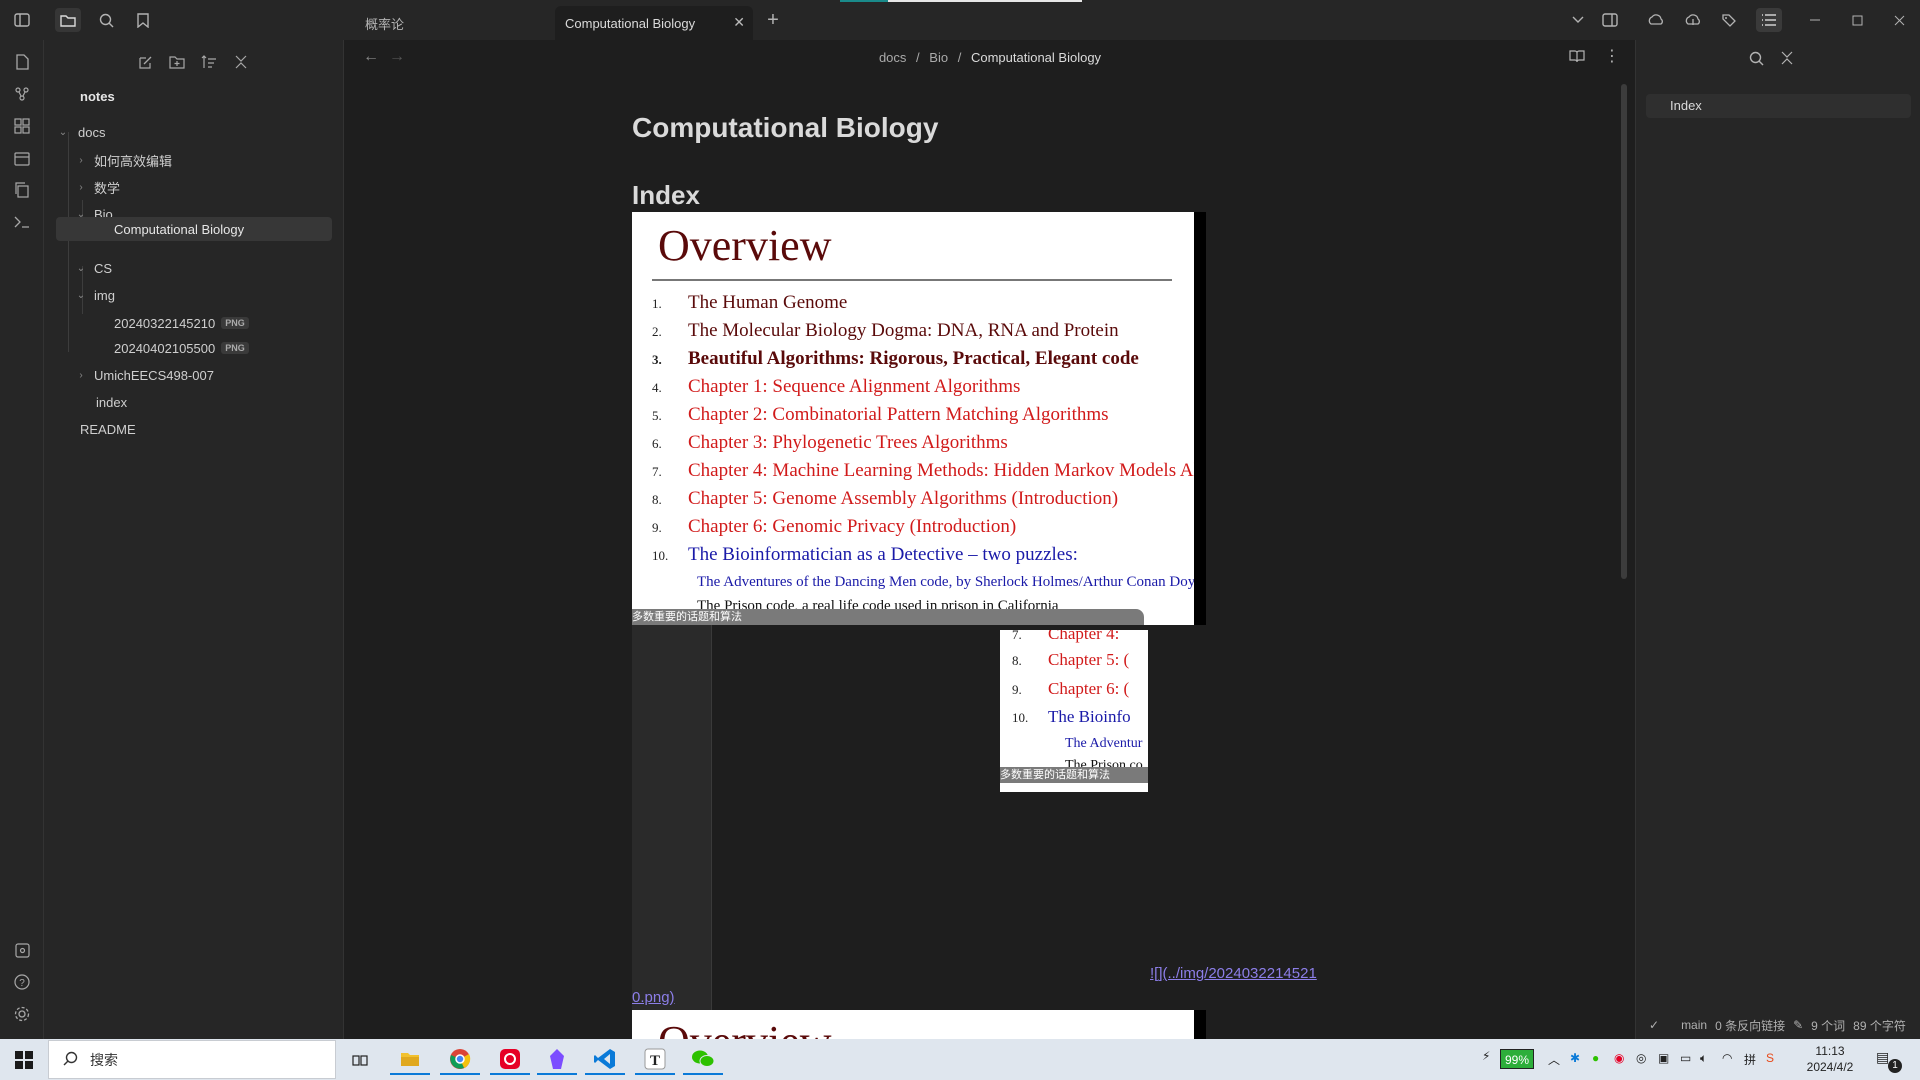  Describe the element at coordinates (22, 94) in the screenshot. I see `graph-view-icon` at that location.